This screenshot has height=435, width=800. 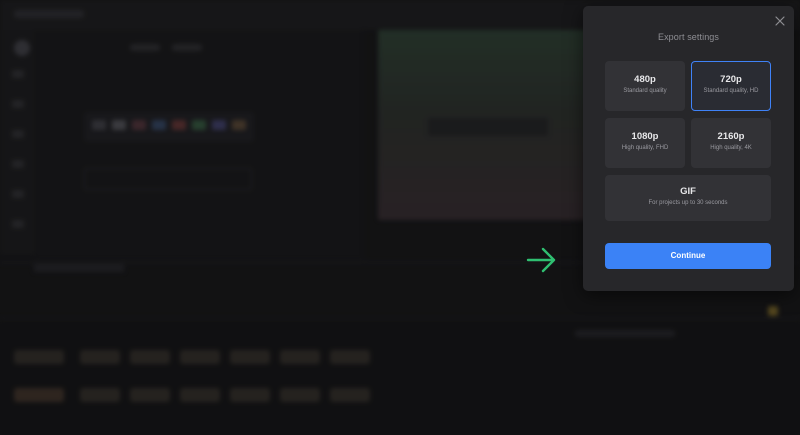 I want to click on option-description: High quality, 4K, so click(x=731, y=148).